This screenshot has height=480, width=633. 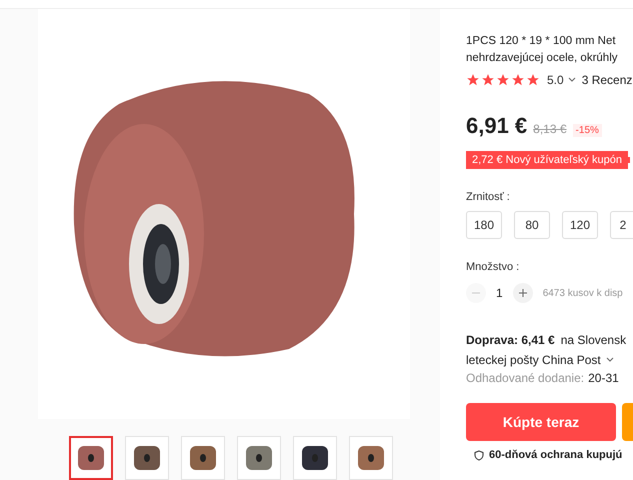 What do you see at coordinates (550, 129) in the screenshot?
I see `original-price: 8,13 €` at bounding box center [550, 129].